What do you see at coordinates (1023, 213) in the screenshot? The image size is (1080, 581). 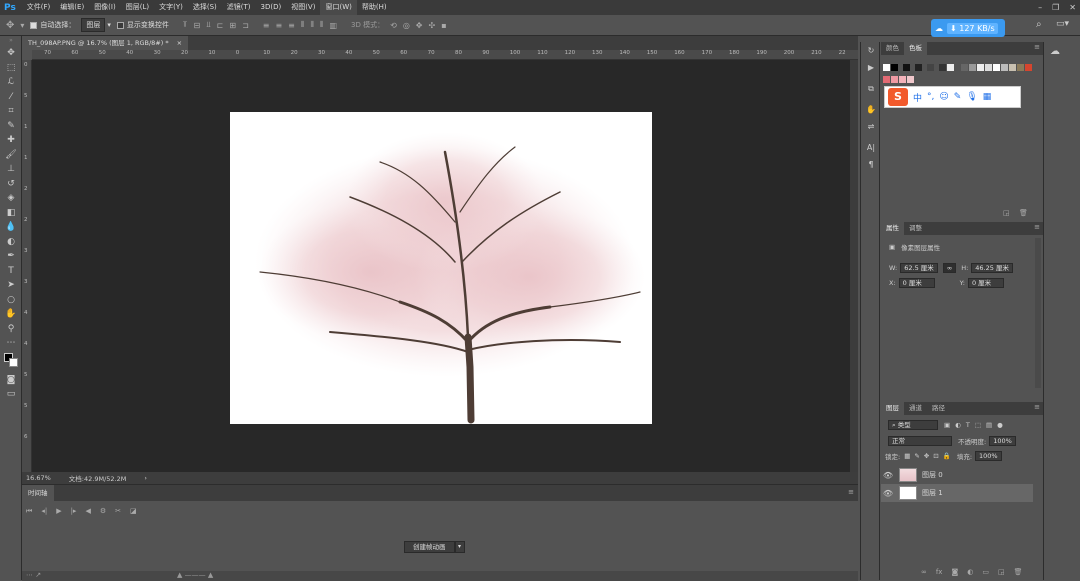 I see `delete-swatch-icon: 🗑` at bounding box center [1023, 213].